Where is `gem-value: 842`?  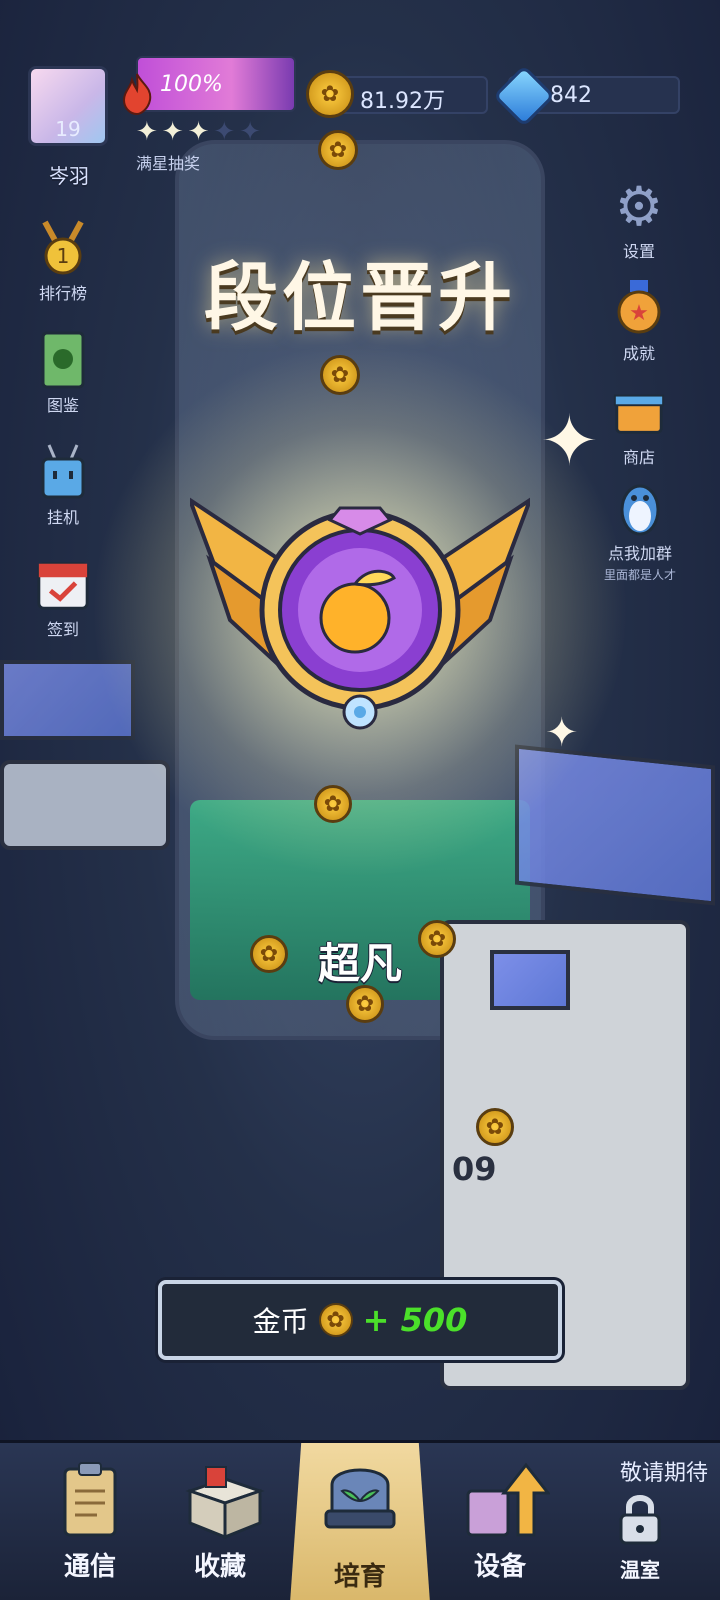 gem-value: 842 is located at coordinates (571, 95).